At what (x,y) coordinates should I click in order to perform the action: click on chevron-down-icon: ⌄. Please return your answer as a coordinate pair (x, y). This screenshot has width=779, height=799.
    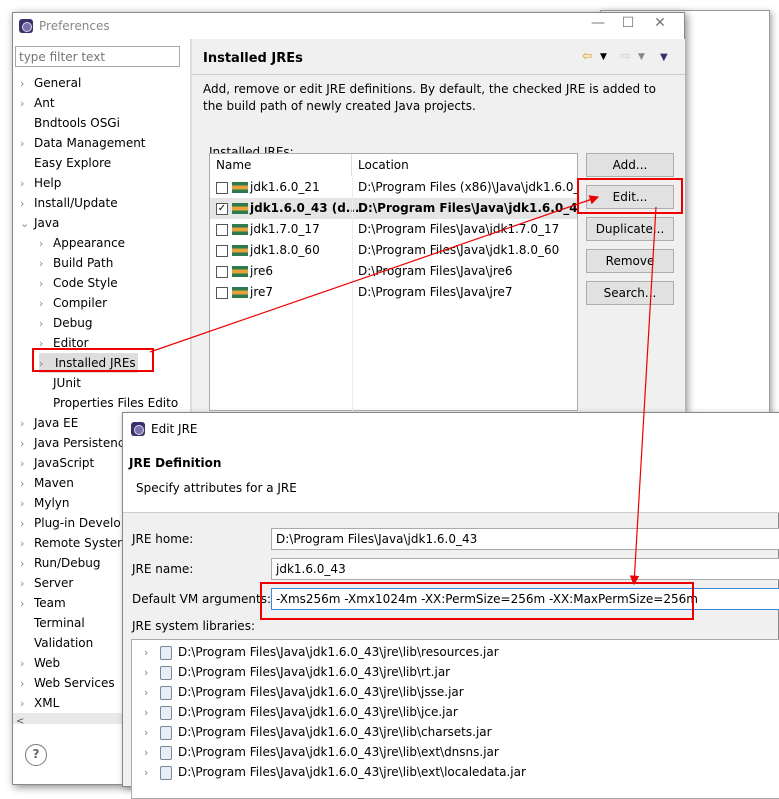
    Looking at the image, I should click on (27, 224).